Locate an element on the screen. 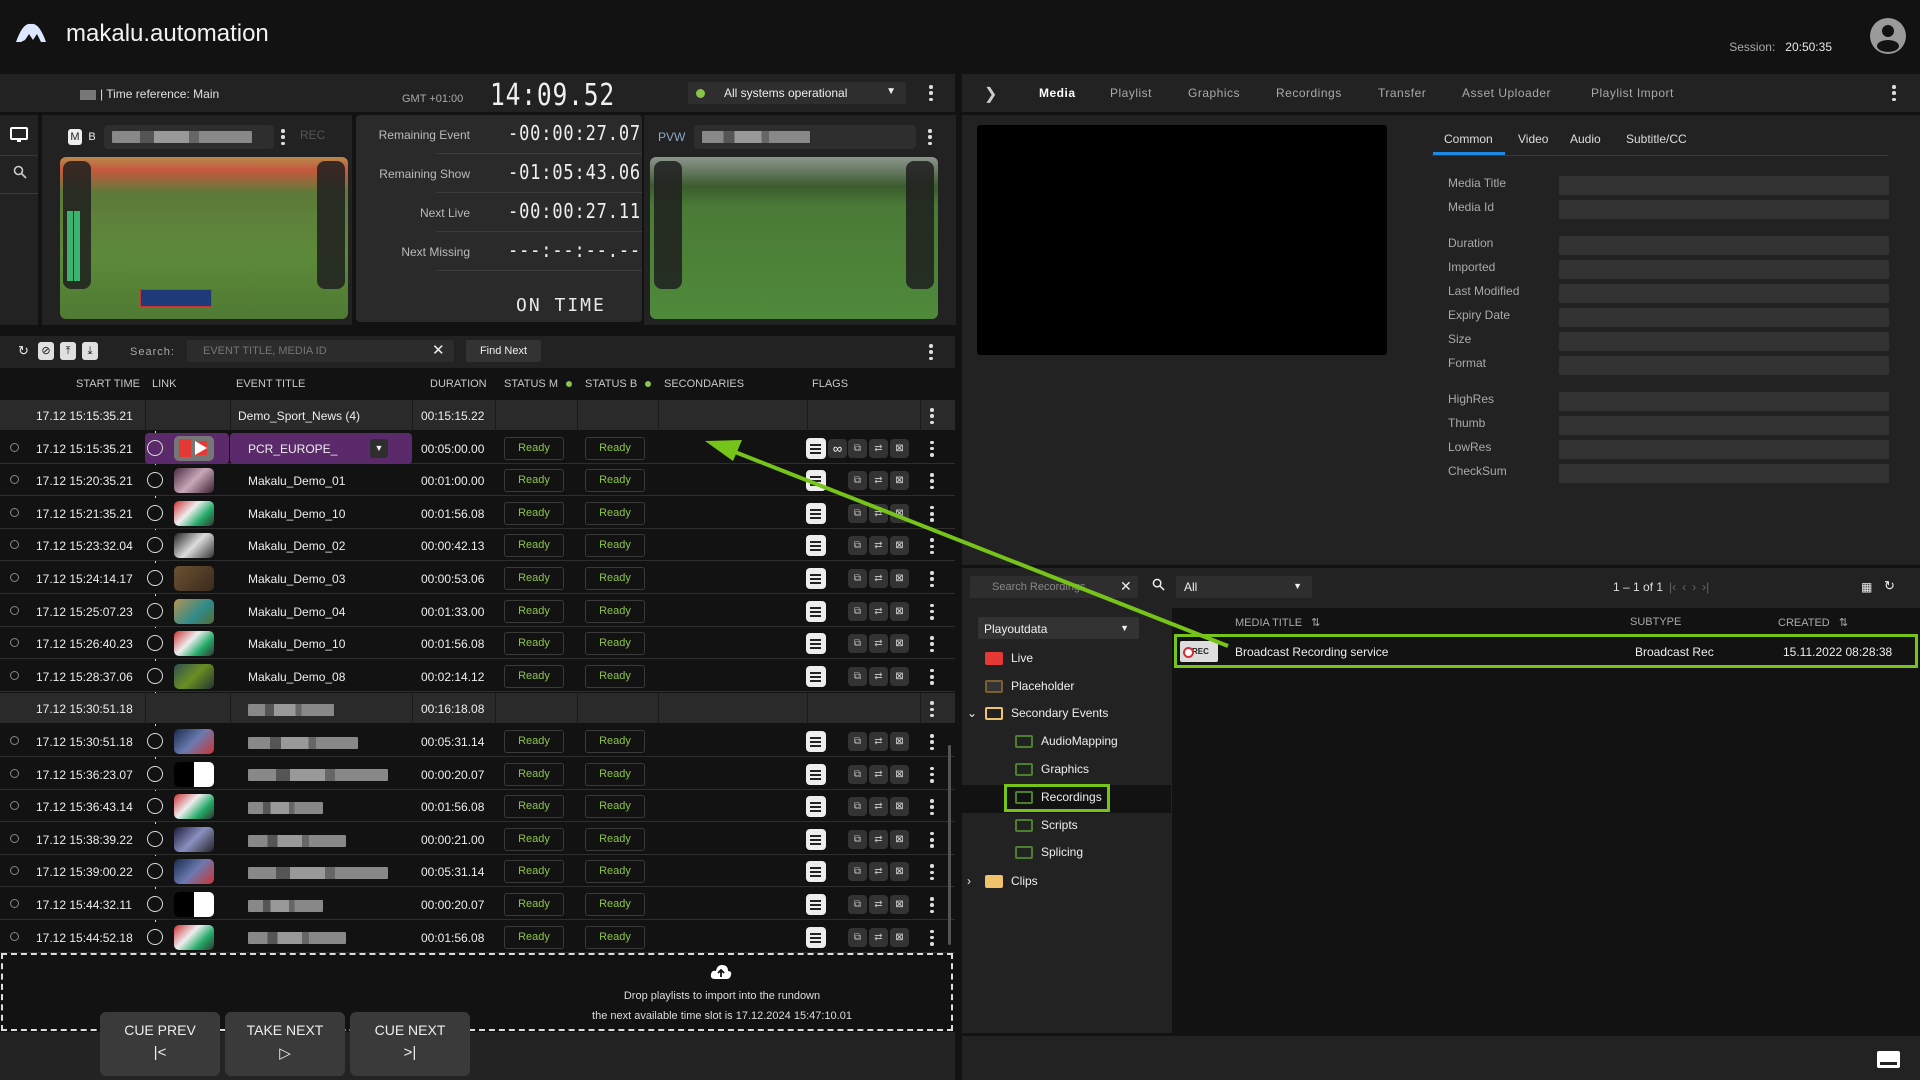  cue-next-button: CUE NEXT >| is located at coordinates (410, 1044).